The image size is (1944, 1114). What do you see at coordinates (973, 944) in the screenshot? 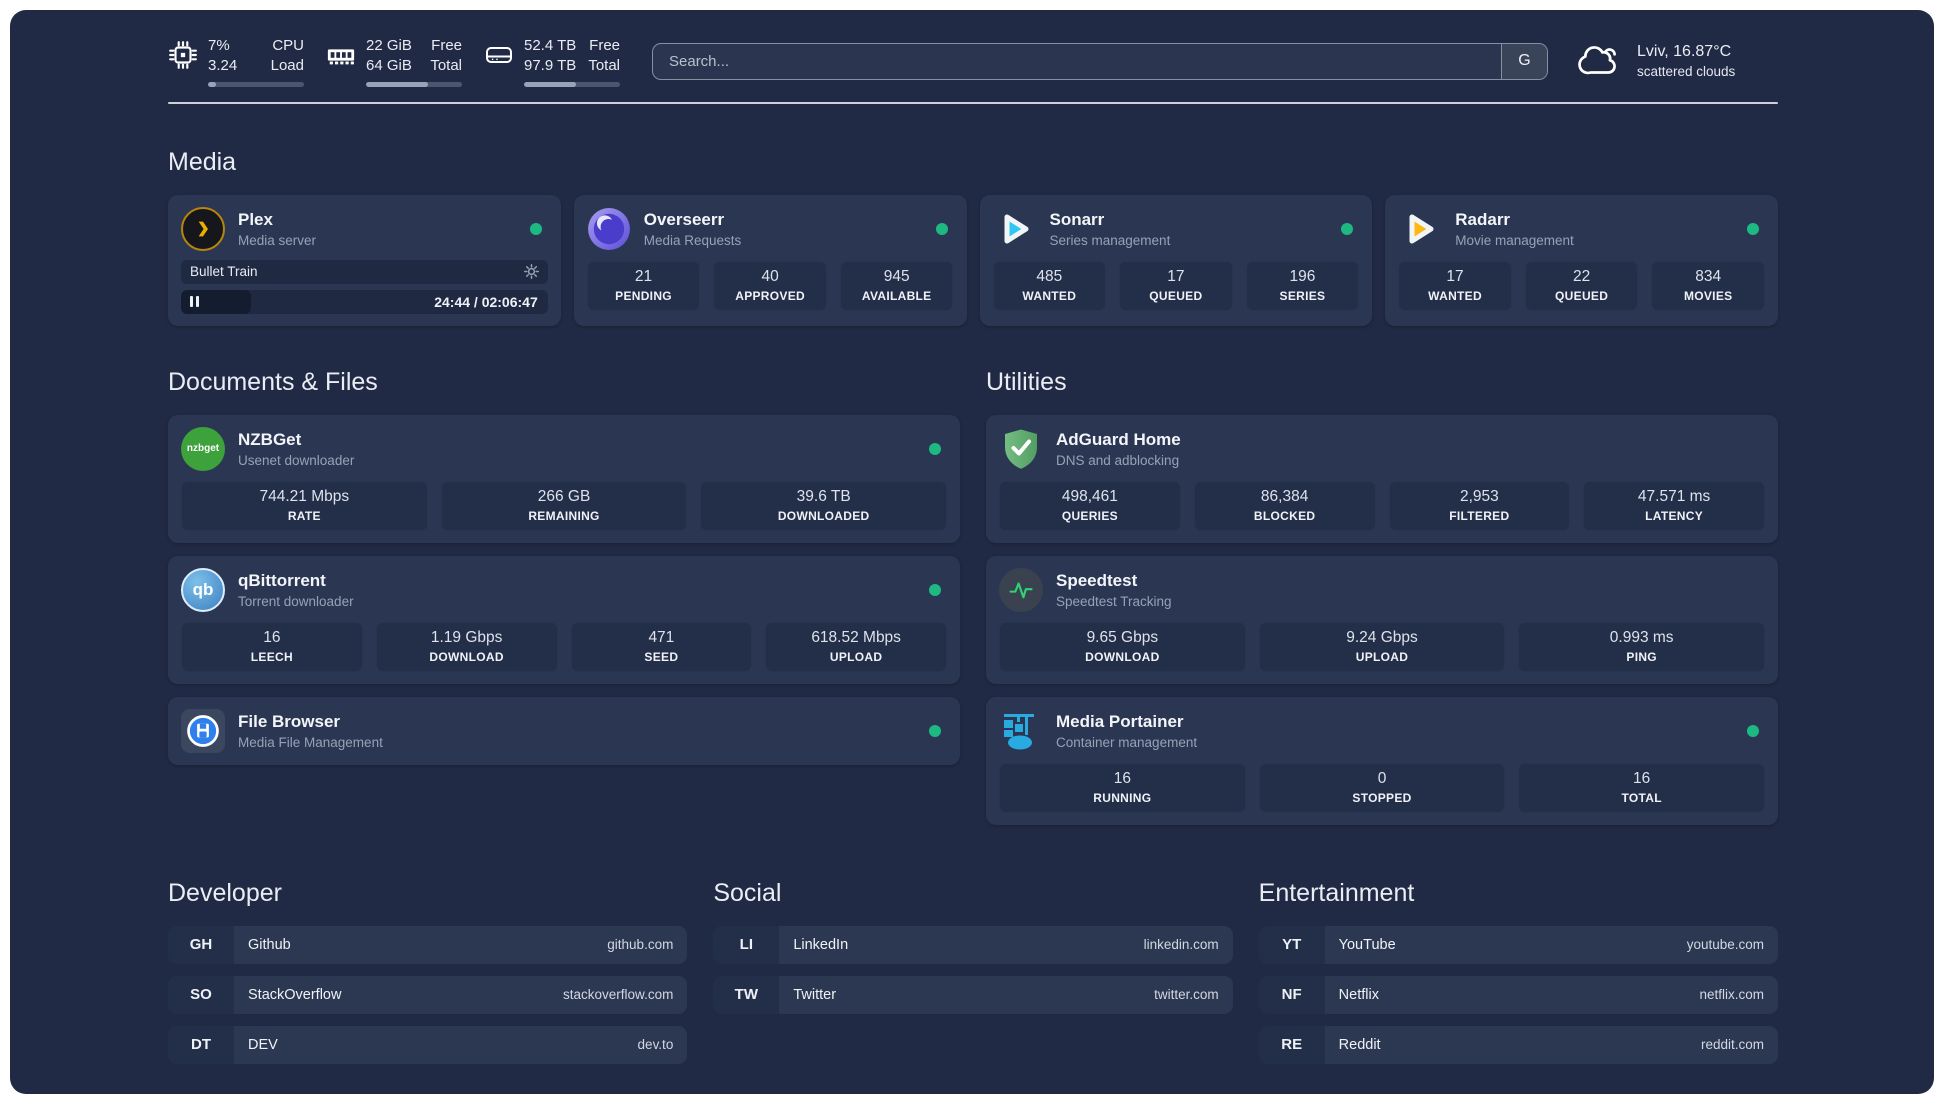
I see `bookmark-linkedin: LI LinkedIn linkedin.com` at bounding box center [973, 944].